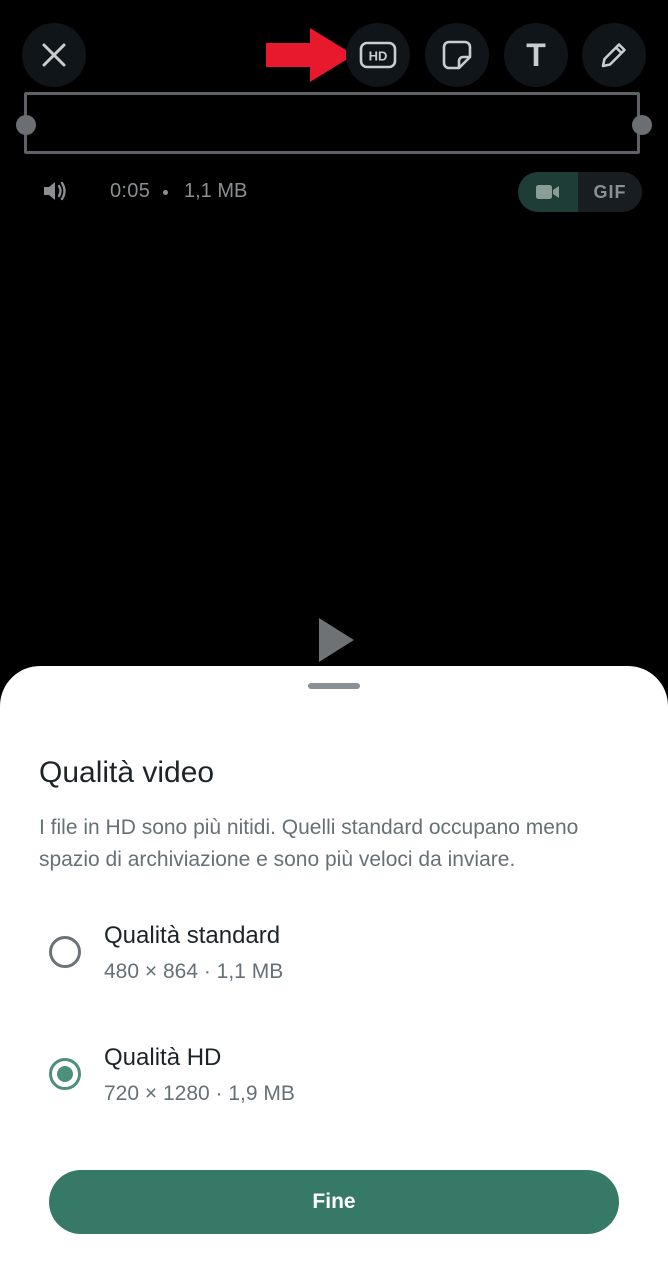 The height and width of the screenshot is (1280, 668). What do you see at coordinates (334, 686) in the screenshot?
I see `sheet-drag-handle` at bounding box center [334, 686].